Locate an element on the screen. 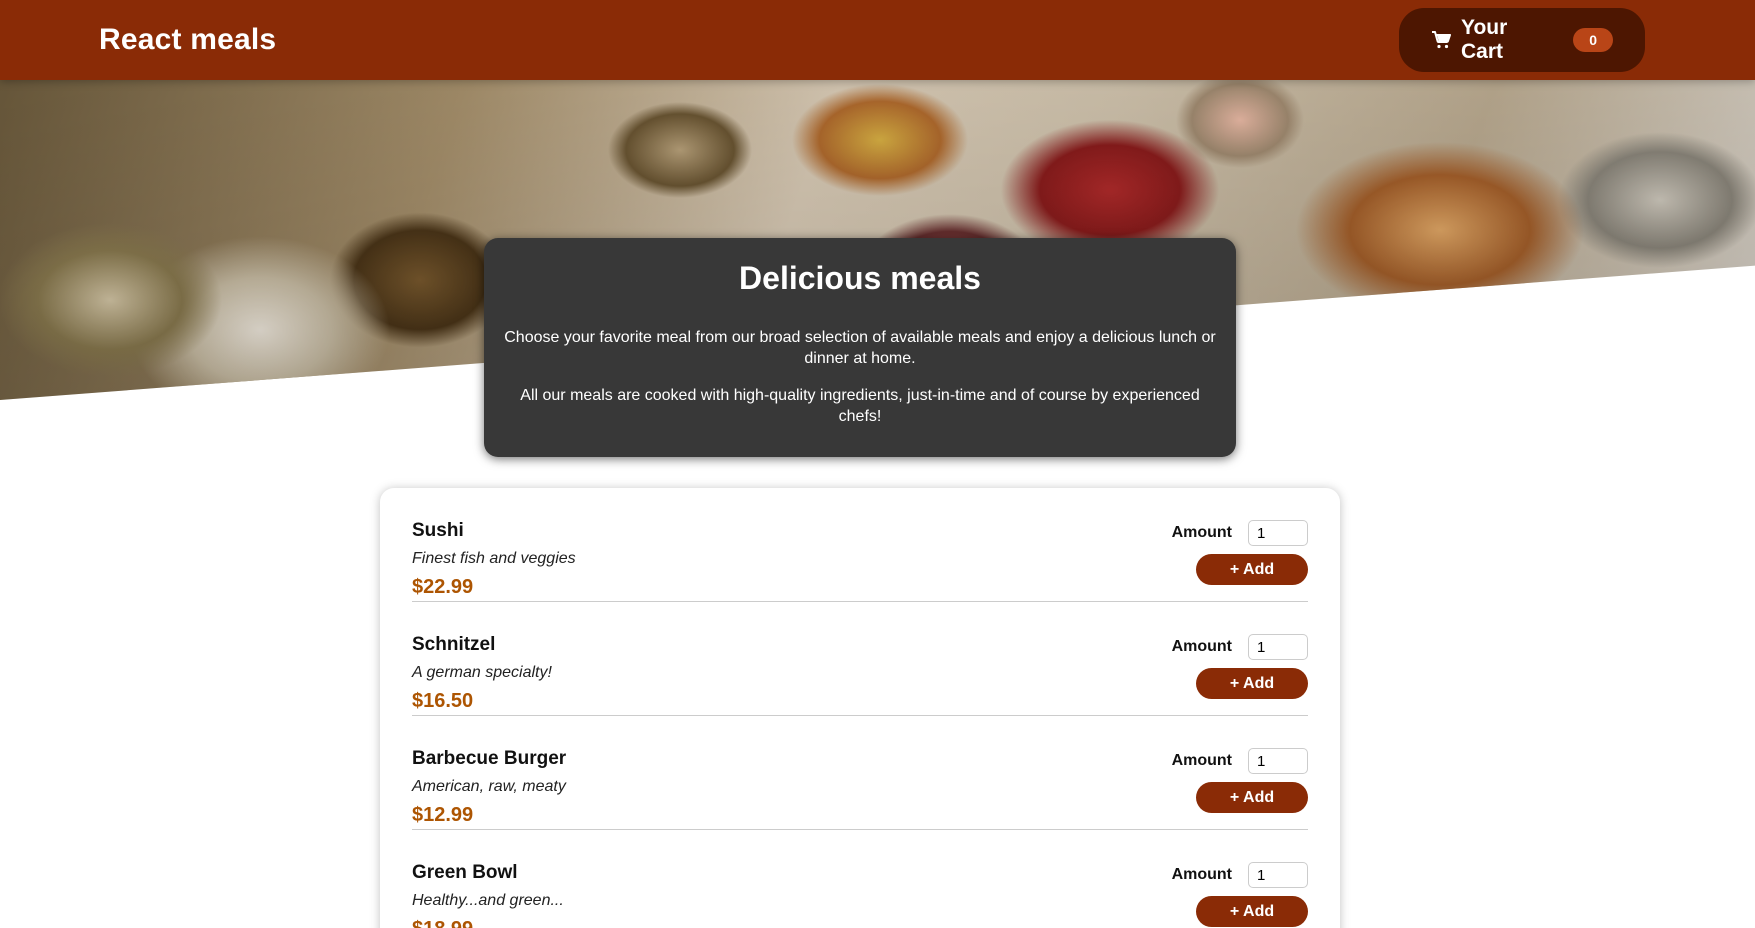  summary-title: Delicious meals is located at coordinates (860, 278).